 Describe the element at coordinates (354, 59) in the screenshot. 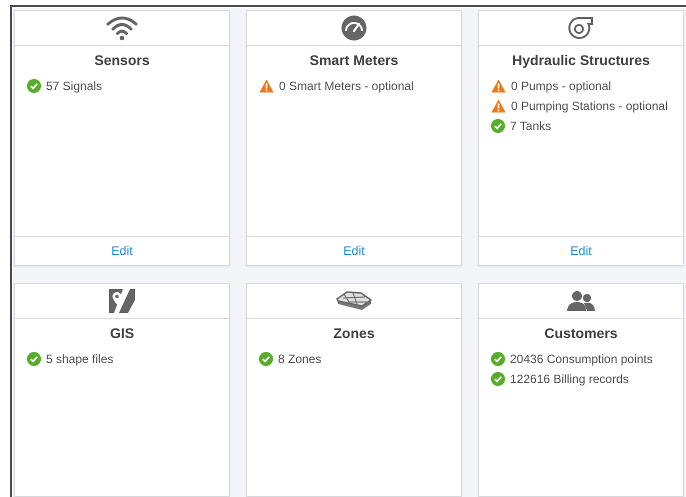

I see `card-title: Smart Meters` at that location.